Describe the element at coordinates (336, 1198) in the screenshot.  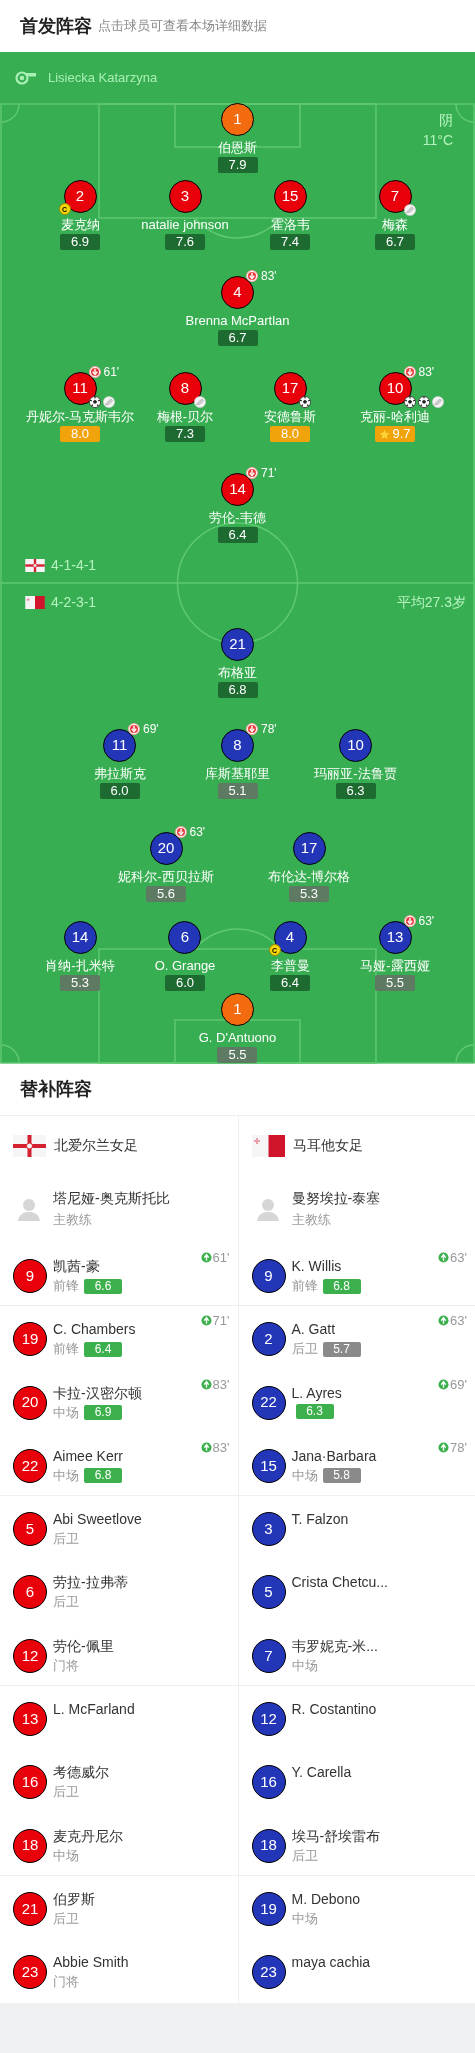
I see `coach-name: 曼努埃拉-泰塞` at that location.